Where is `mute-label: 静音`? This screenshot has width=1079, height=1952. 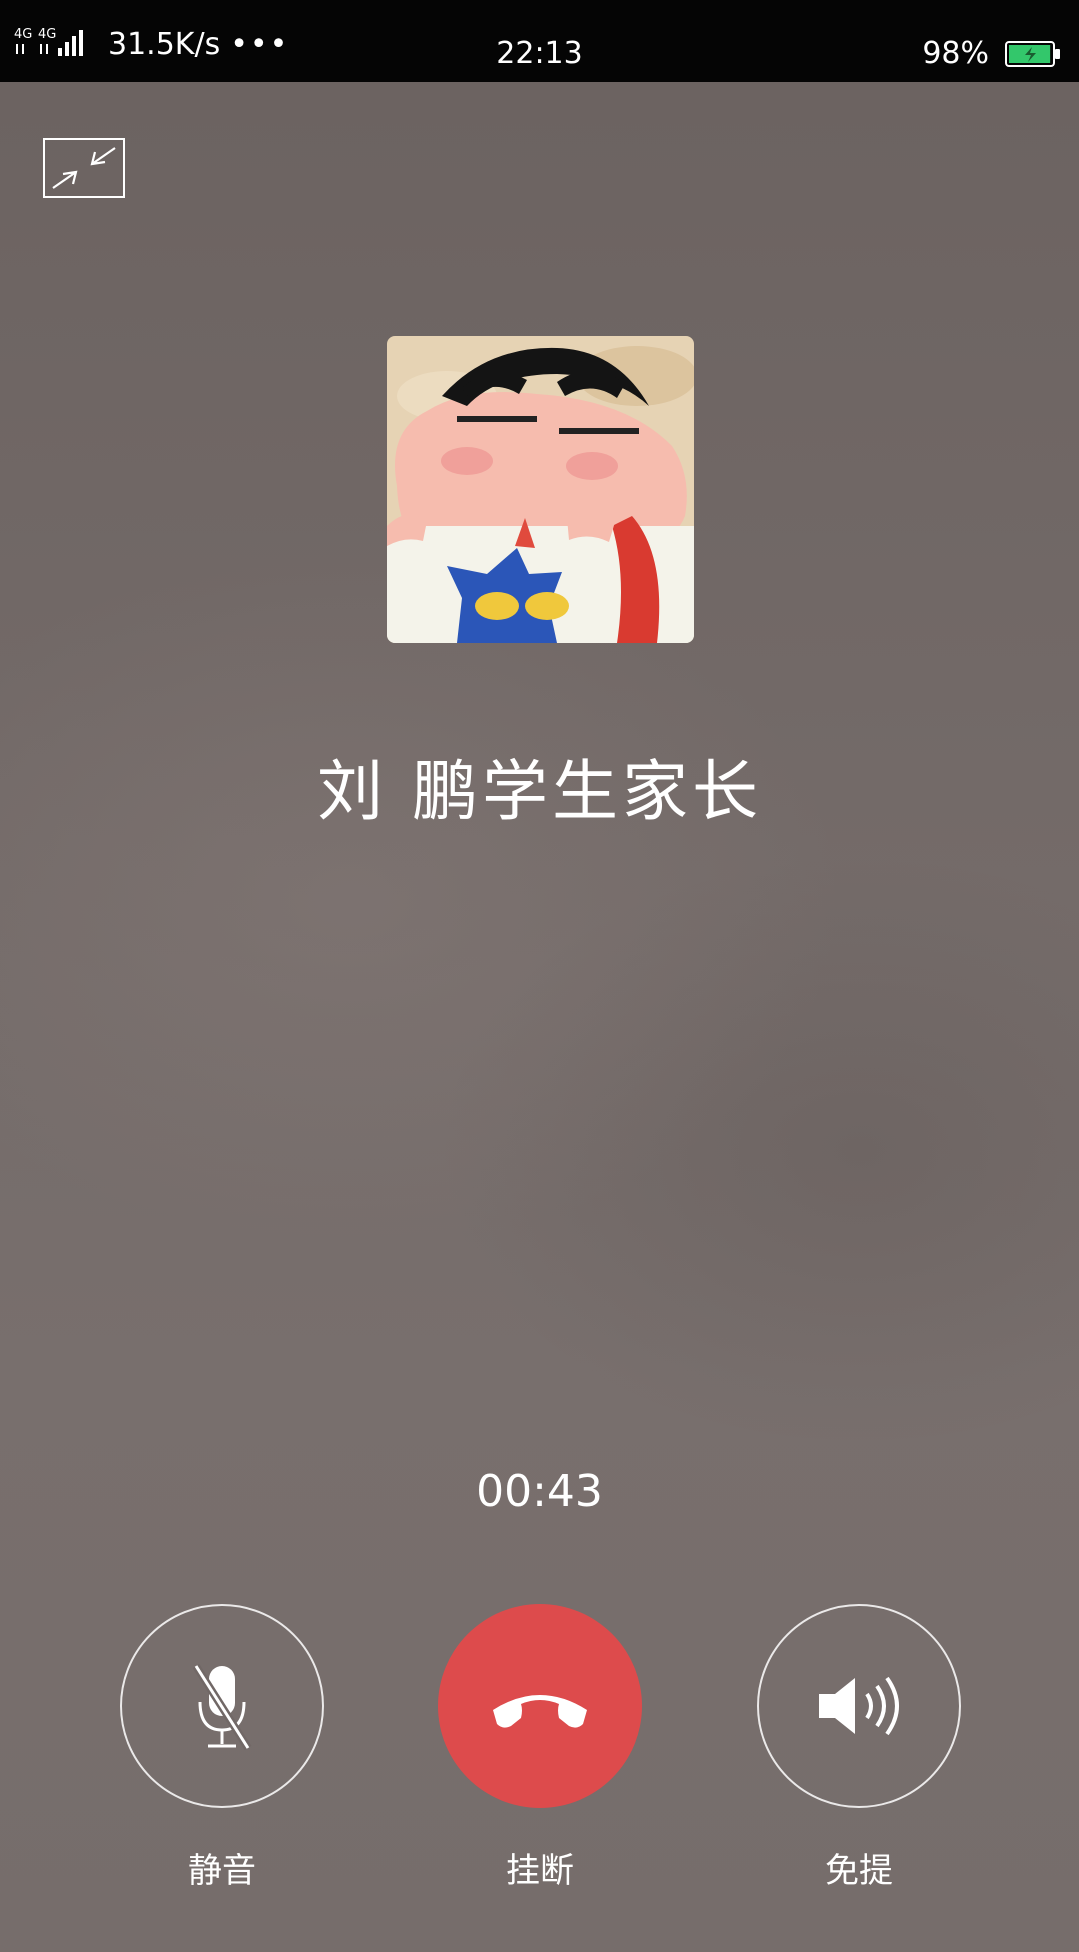
mute-label: 静音 is located at coordinates (222, 1871).